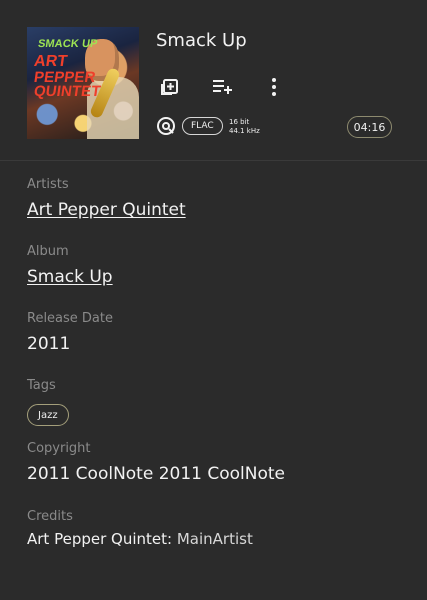  I want to click on more-options-button, so click(274, 87).